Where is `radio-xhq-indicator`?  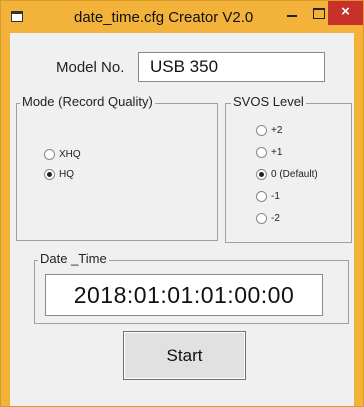
radio-xhq-indicator is located at coordinates (49, 154).